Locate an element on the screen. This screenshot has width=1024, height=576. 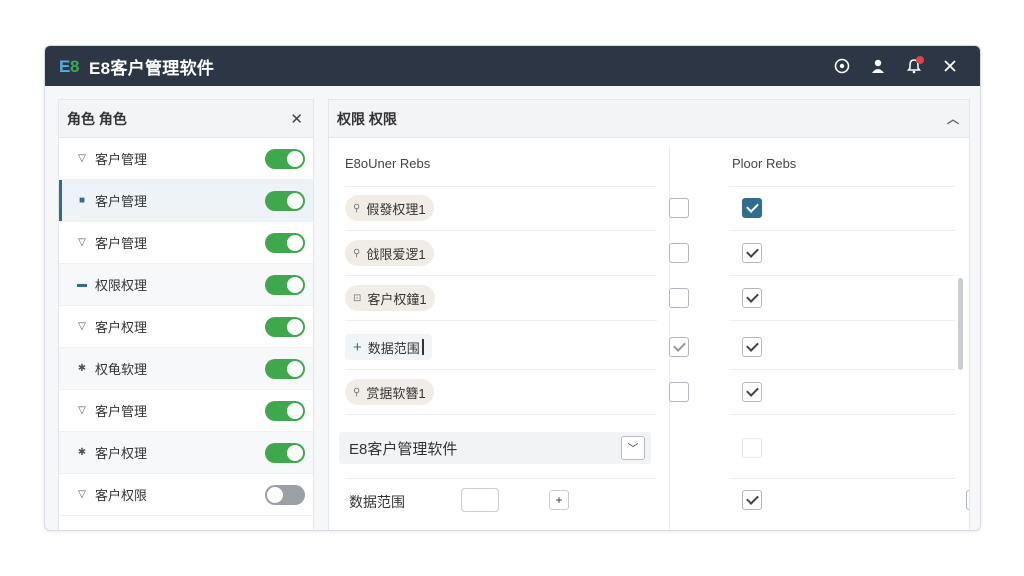
roles-panel-close-icon: ✕ is located at coordinates (296, 119).